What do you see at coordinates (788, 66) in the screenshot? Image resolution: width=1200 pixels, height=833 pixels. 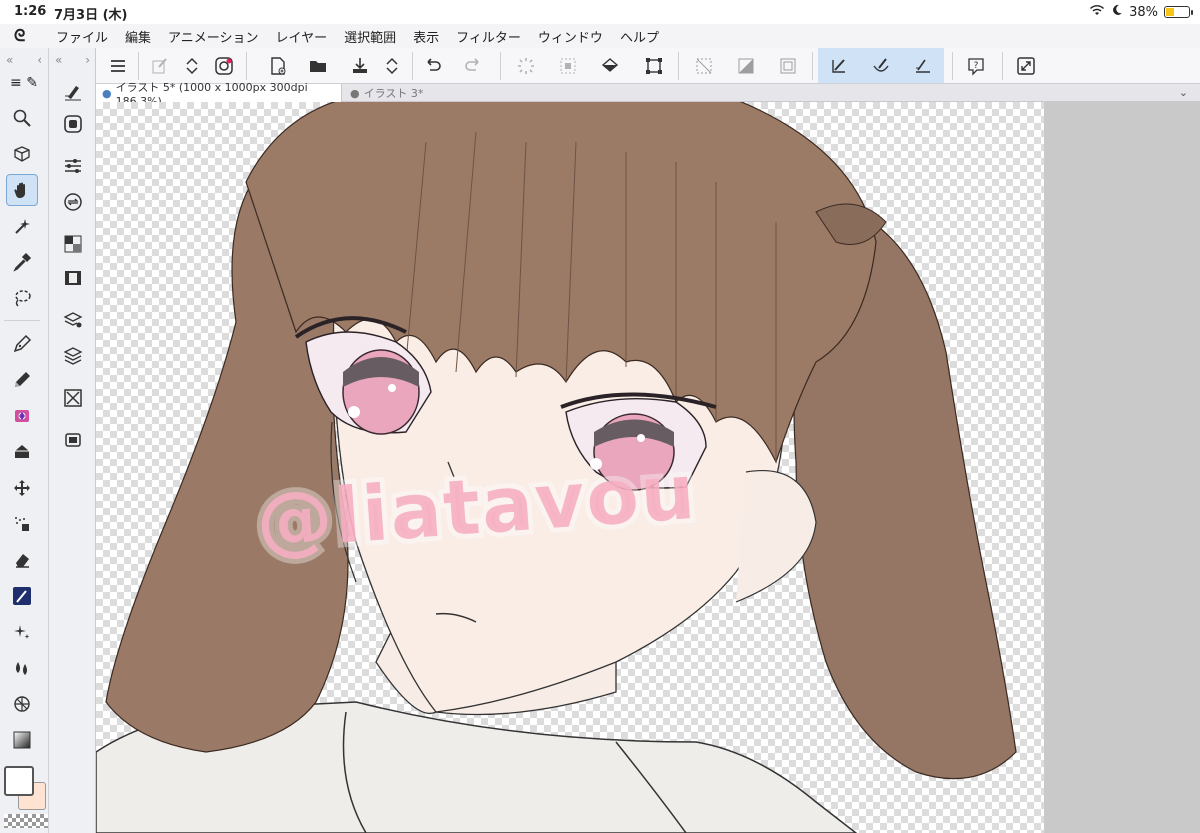 I see `convert-selection-button` at bounding box center [788, 66].